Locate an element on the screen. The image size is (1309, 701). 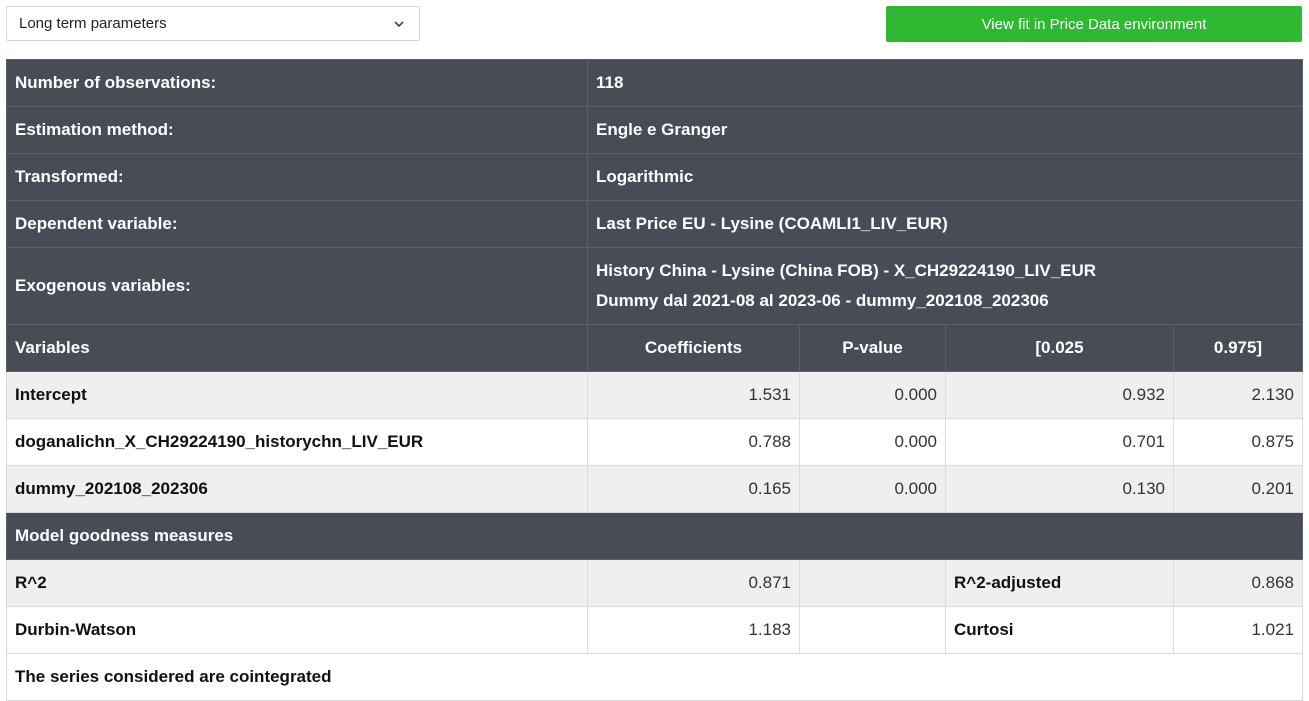
dw-row: Durbin-Watson 1.183 Curtosi 1.021 is located at coordinates (654, 630).